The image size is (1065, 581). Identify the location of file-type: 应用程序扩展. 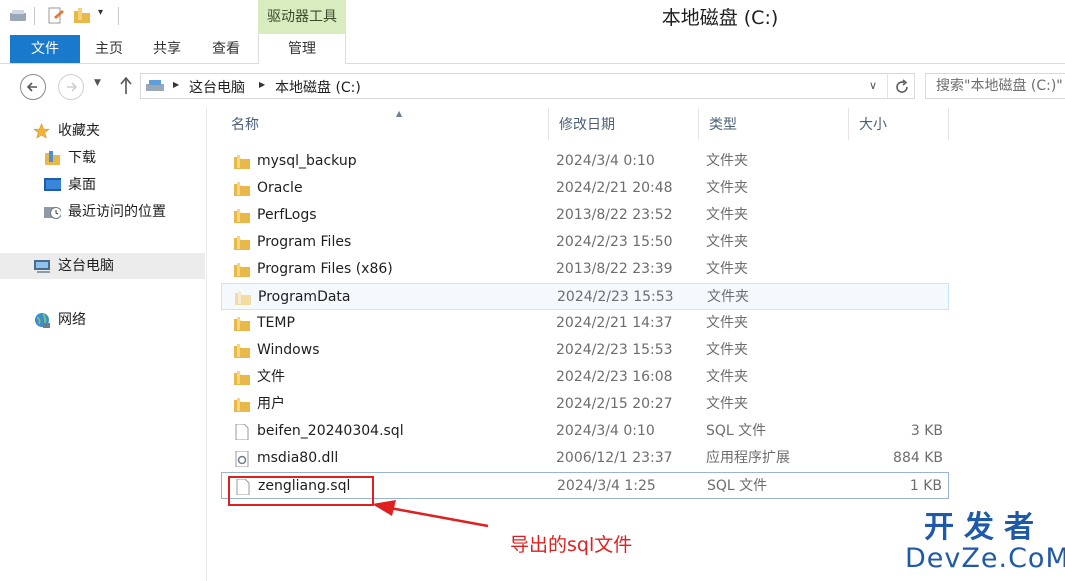
(748, 458).